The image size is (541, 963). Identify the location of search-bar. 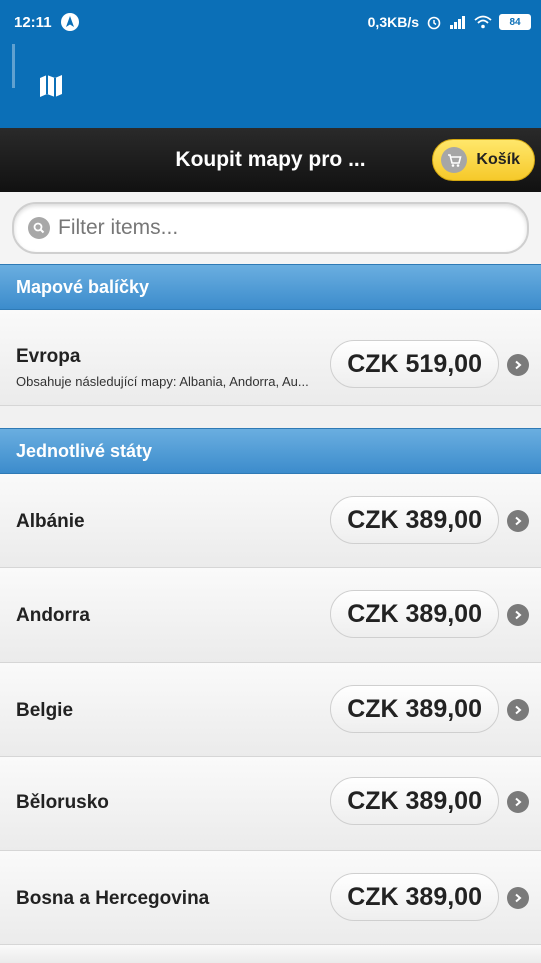
(270, 228).